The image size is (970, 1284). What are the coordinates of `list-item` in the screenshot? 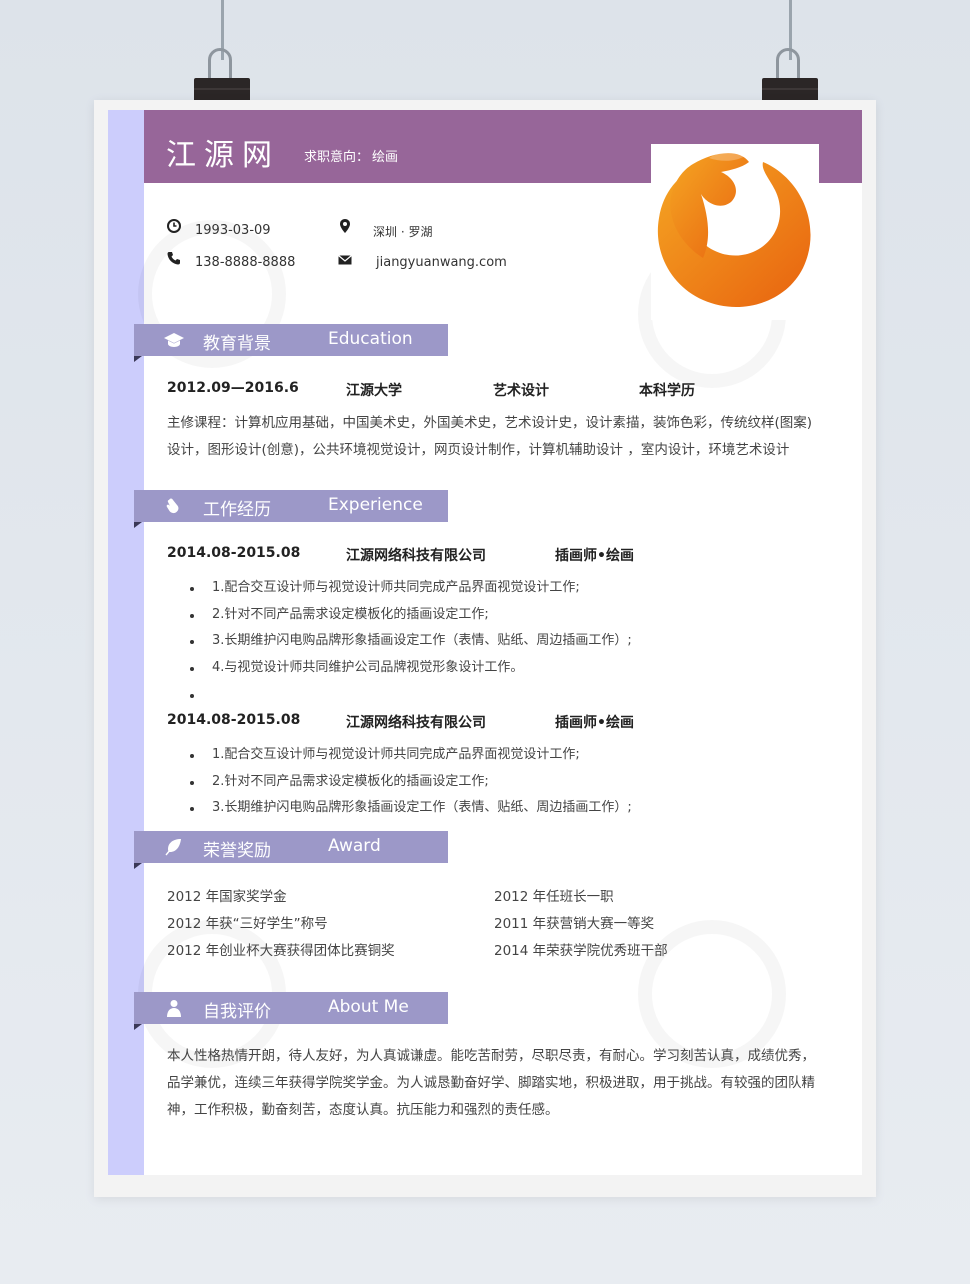 It's located at (399, 695).